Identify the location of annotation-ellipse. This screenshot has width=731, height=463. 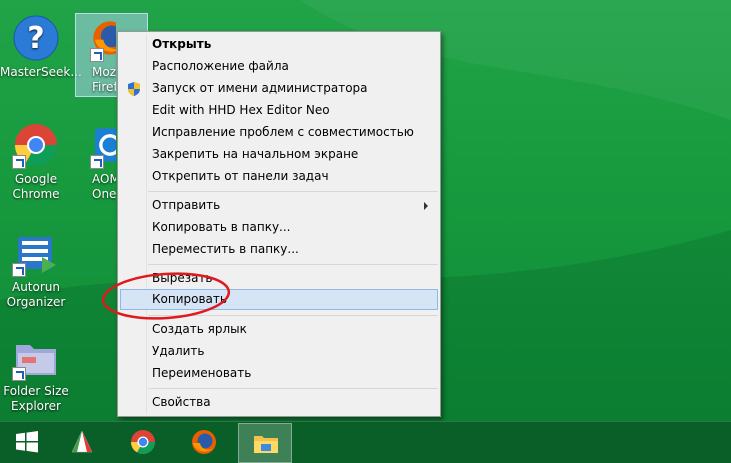
(166, 296).